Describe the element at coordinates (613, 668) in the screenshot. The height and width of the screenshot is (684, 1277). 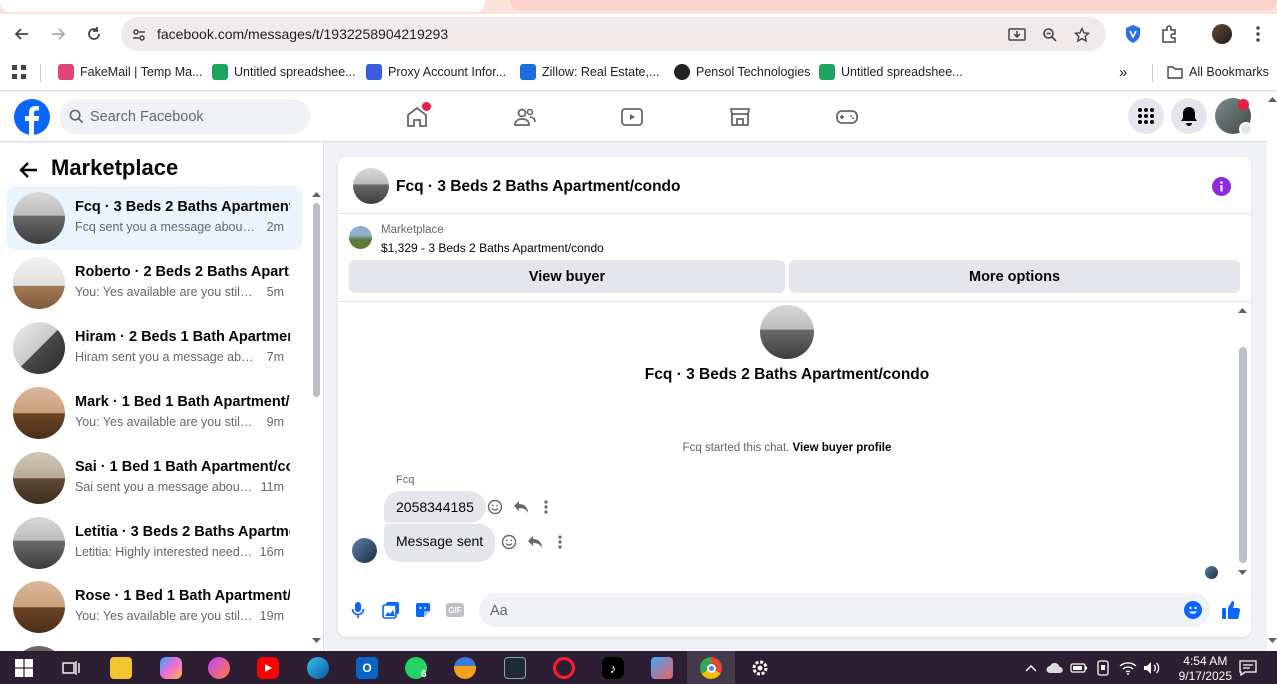
I see `tiktok-icon: ♪` at that location.